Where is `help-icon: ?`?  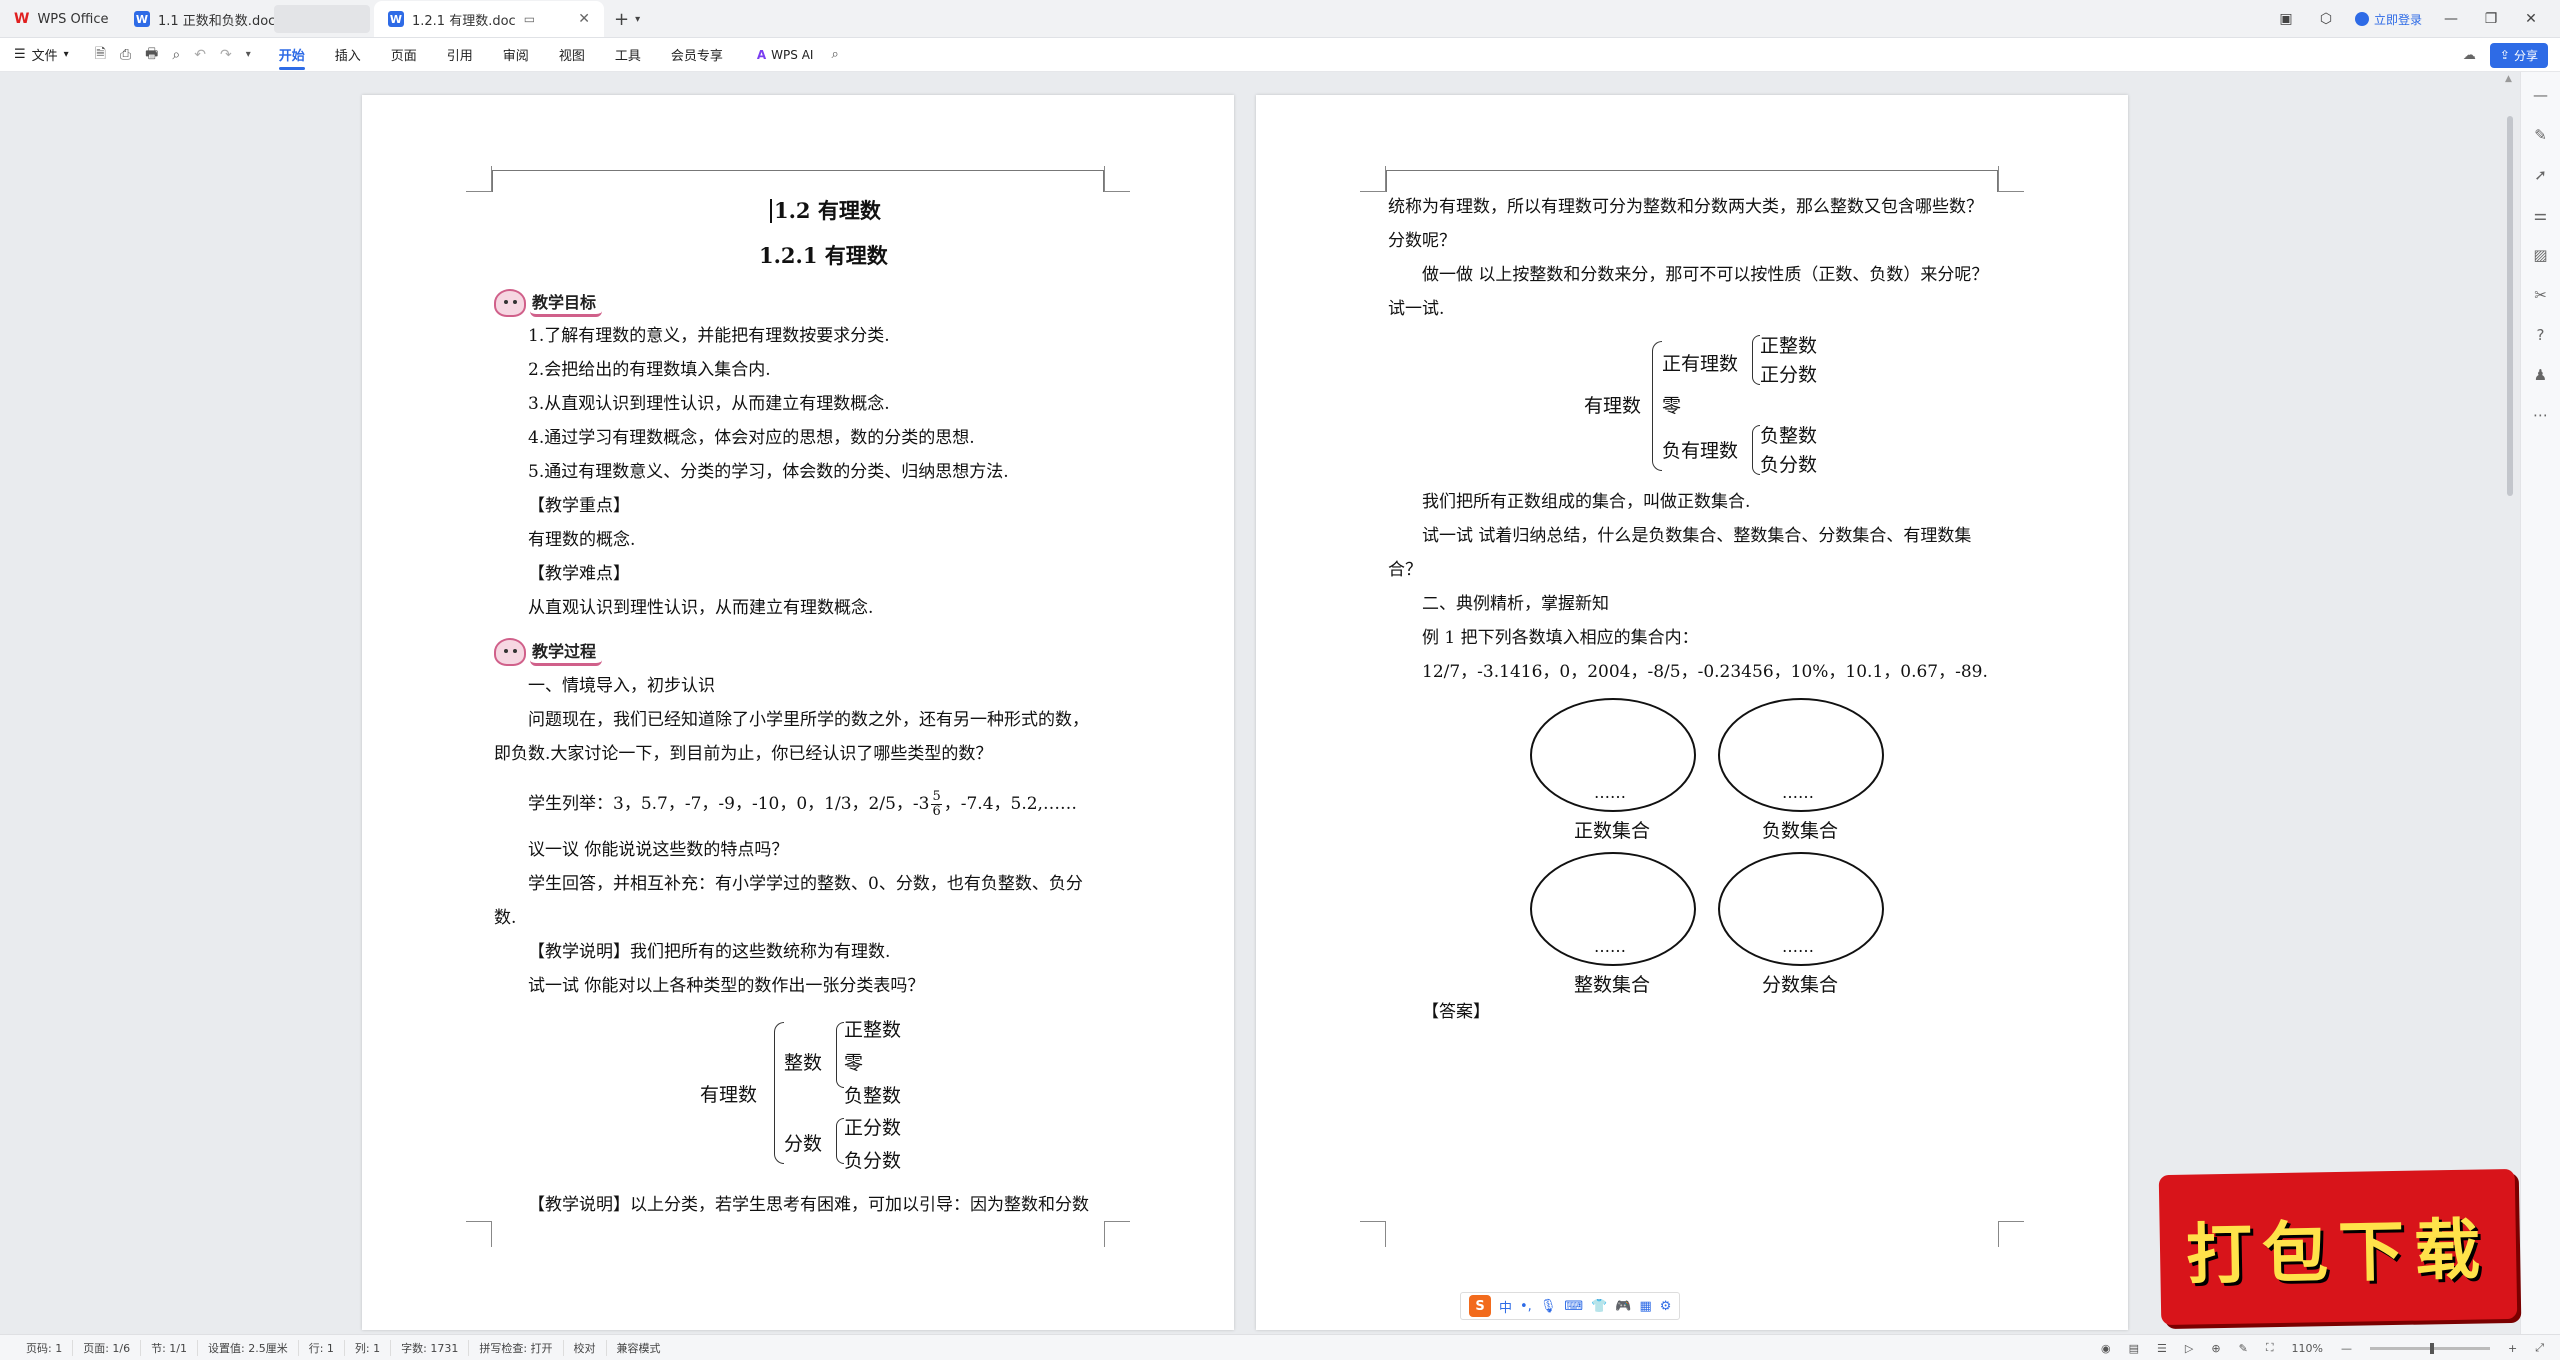
help-icon: ? is located at coordinates (2541, 335).